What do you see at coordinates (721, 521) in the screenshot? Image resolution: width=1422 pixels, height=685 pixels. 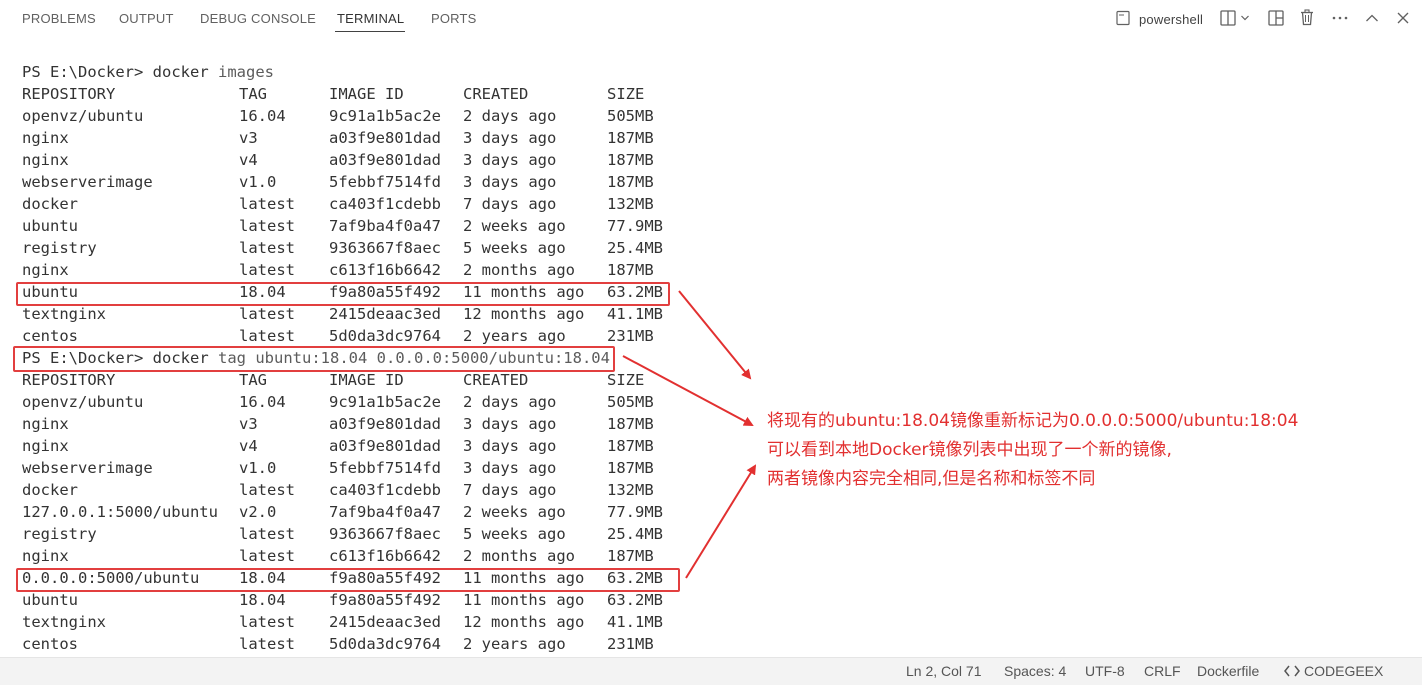 I see `arrow-from-new-row` at bounding box center [721, 521].